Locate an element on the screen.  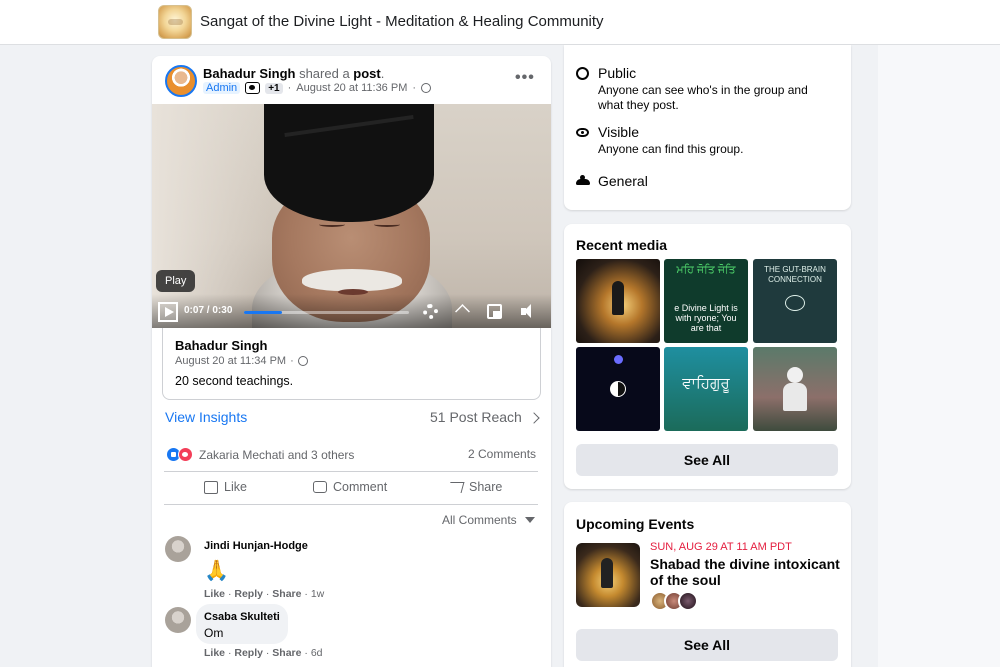
comment-button: Comment is located at coordinates (350, 487).